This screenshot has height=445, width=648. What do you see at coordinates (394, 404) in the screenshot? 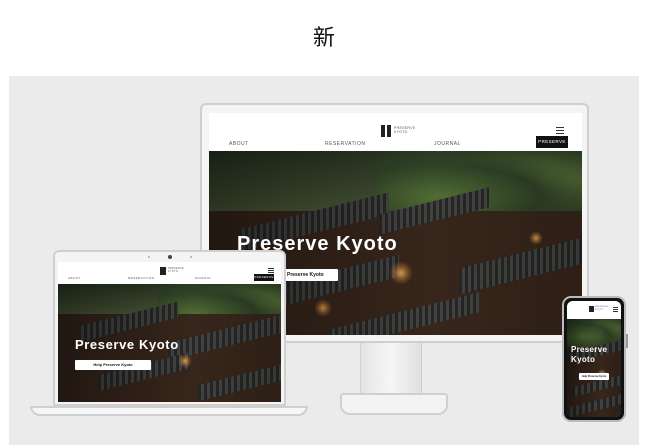
I see `monitor-stand-base` at bounding box center [394, 404].